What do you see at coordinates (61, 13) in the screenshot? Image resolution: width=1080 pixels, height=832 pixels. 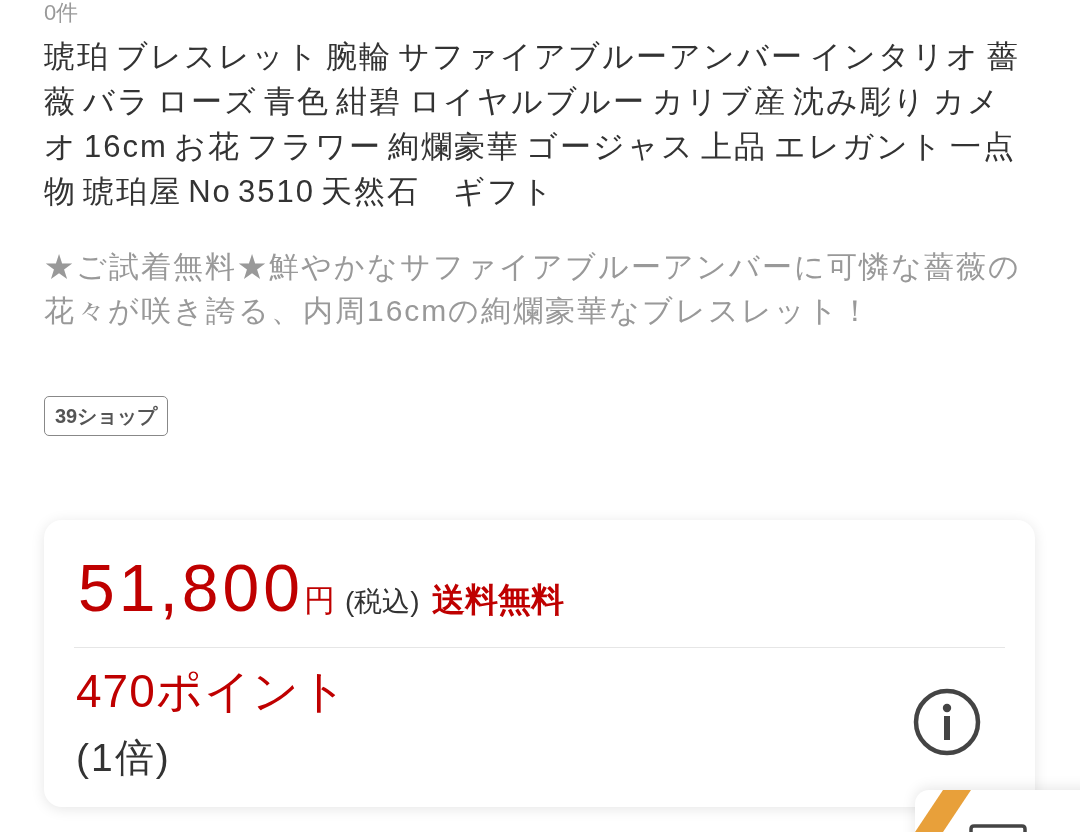 I see `result-count: 0件` at bounding box center [61, 13].